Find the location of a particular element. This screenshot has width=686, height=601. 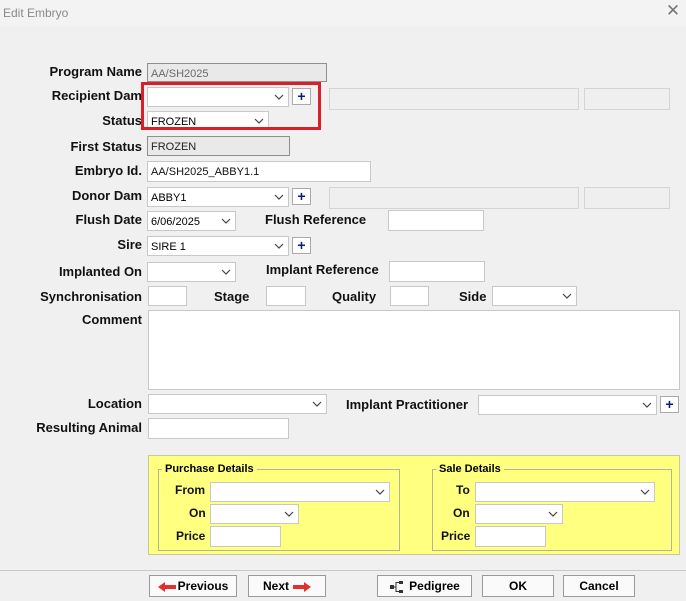

recipient-dam-extra-field is located at coordinates (627, 99).